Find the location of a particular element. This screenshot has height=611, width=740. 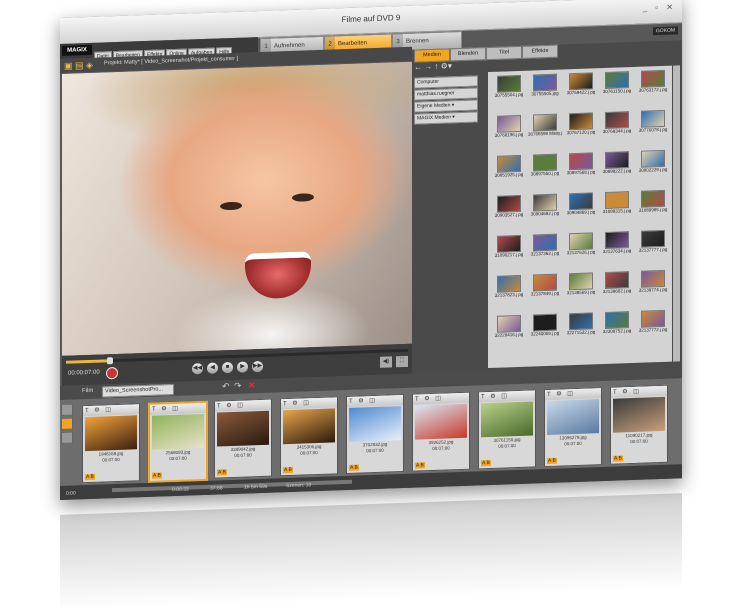

media-thumbnail: 31090217.j pg is located at coordinates (509, 250).